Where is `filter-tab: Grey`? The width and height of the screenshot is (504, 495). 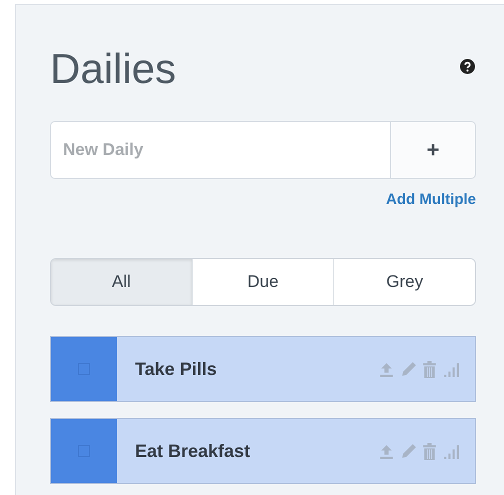
filter-tab: Grey is located at coordinates (404, 282).